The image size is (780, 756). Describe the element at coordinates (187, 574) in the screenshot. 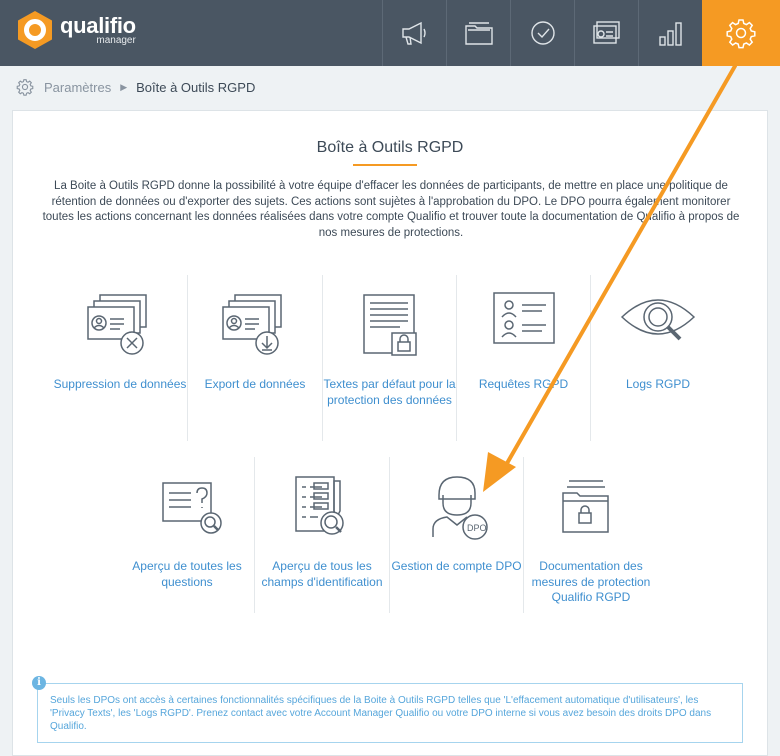

I see `tile-label: Aperçu de toutes les questions` at that location.